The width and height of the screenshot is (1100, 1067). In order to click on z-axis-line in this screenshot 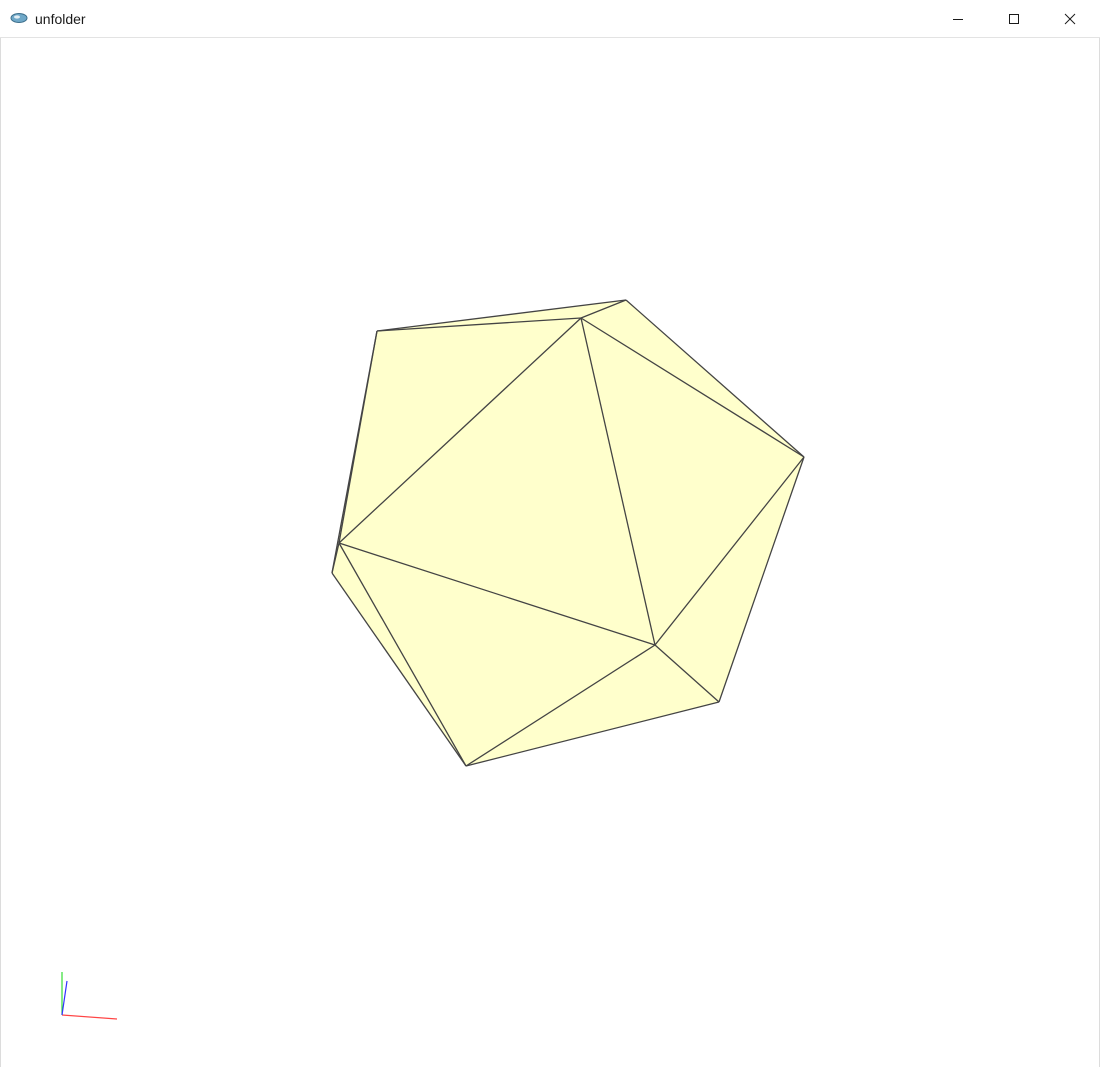, I will do `click(64, 998)`.